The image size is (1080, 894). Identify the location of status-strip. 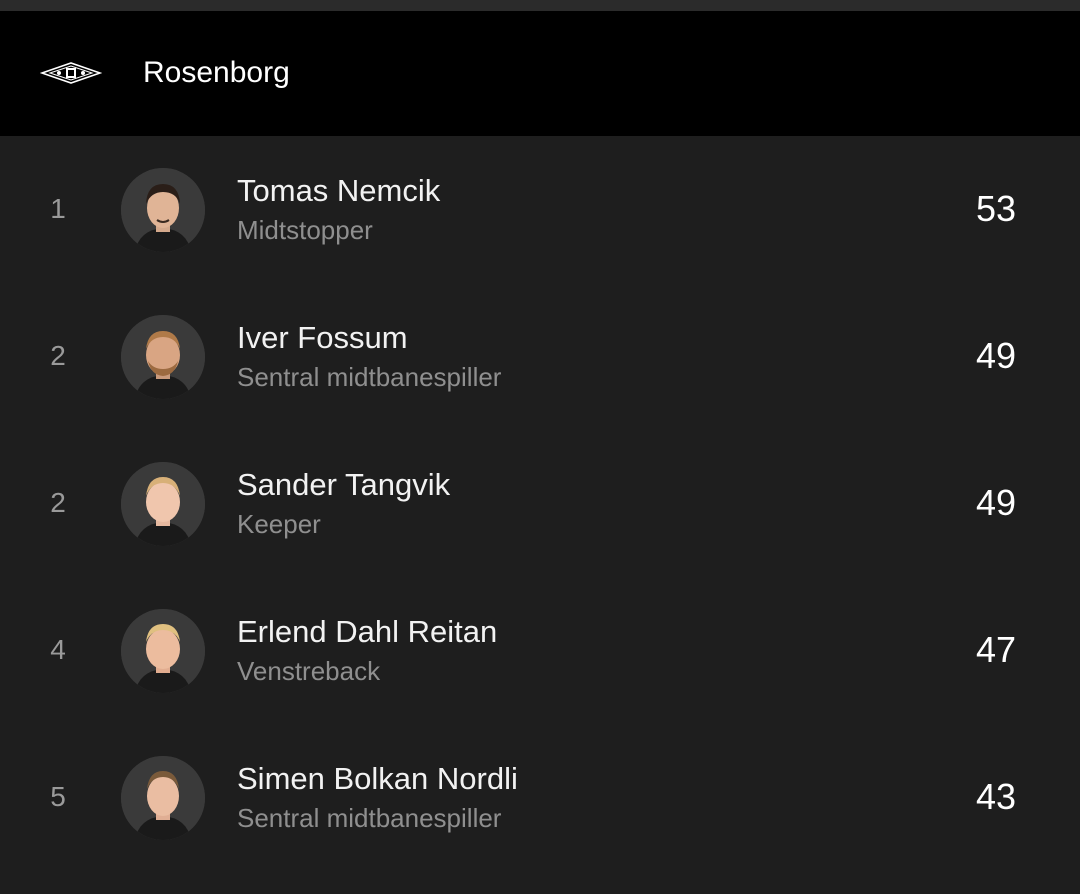
(540, 5).